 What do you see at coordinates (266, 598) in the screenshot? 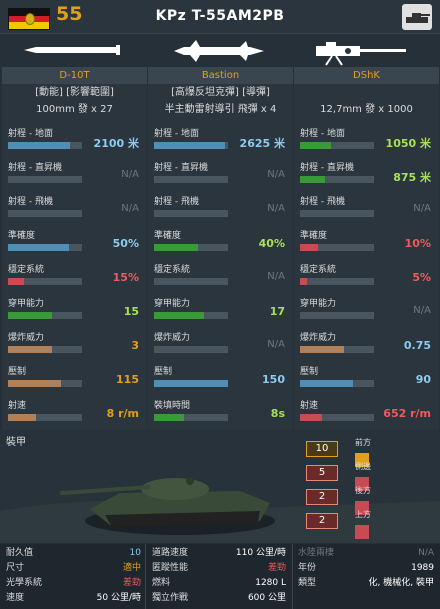
I see `info-value: 600 公里` at bounding box center [266, 598].